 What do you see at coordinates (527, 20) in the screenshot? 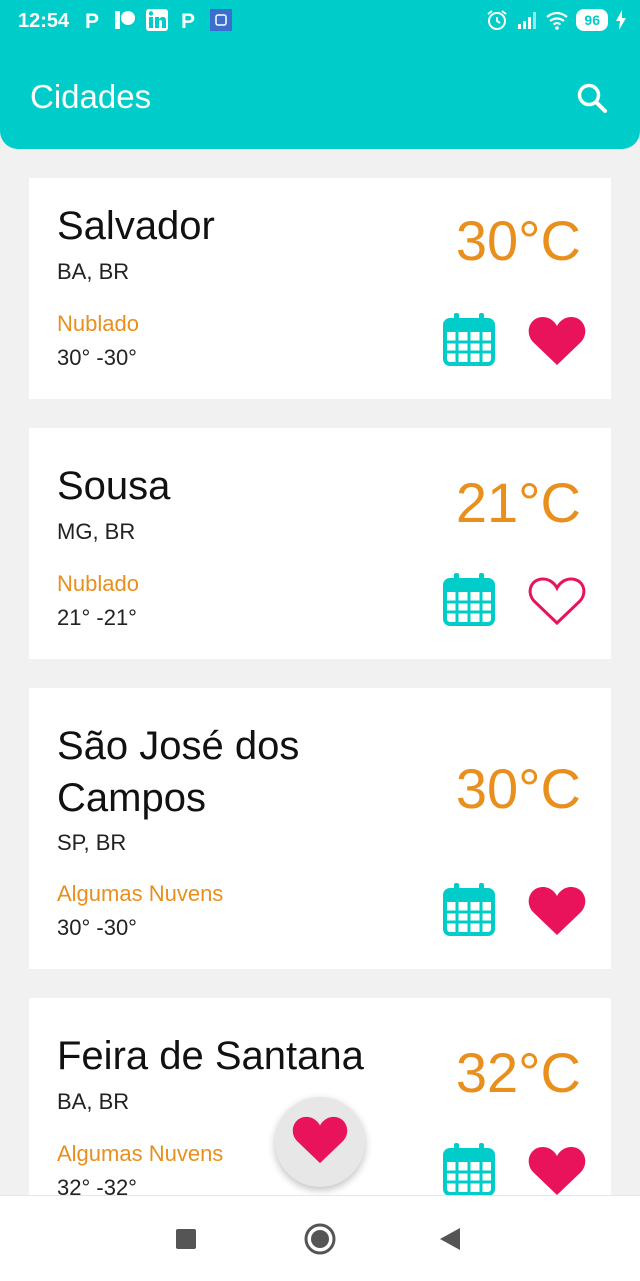
I see `signal-icon` at bounding box center [527, 20].